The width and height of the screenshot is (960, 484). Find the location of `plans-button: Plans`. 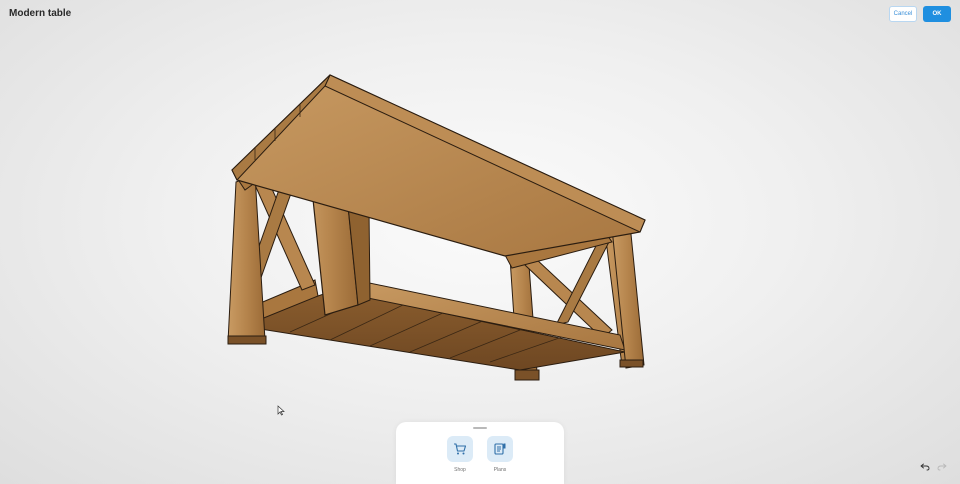

plans-button: Plans is located at coordinates (500, 454).